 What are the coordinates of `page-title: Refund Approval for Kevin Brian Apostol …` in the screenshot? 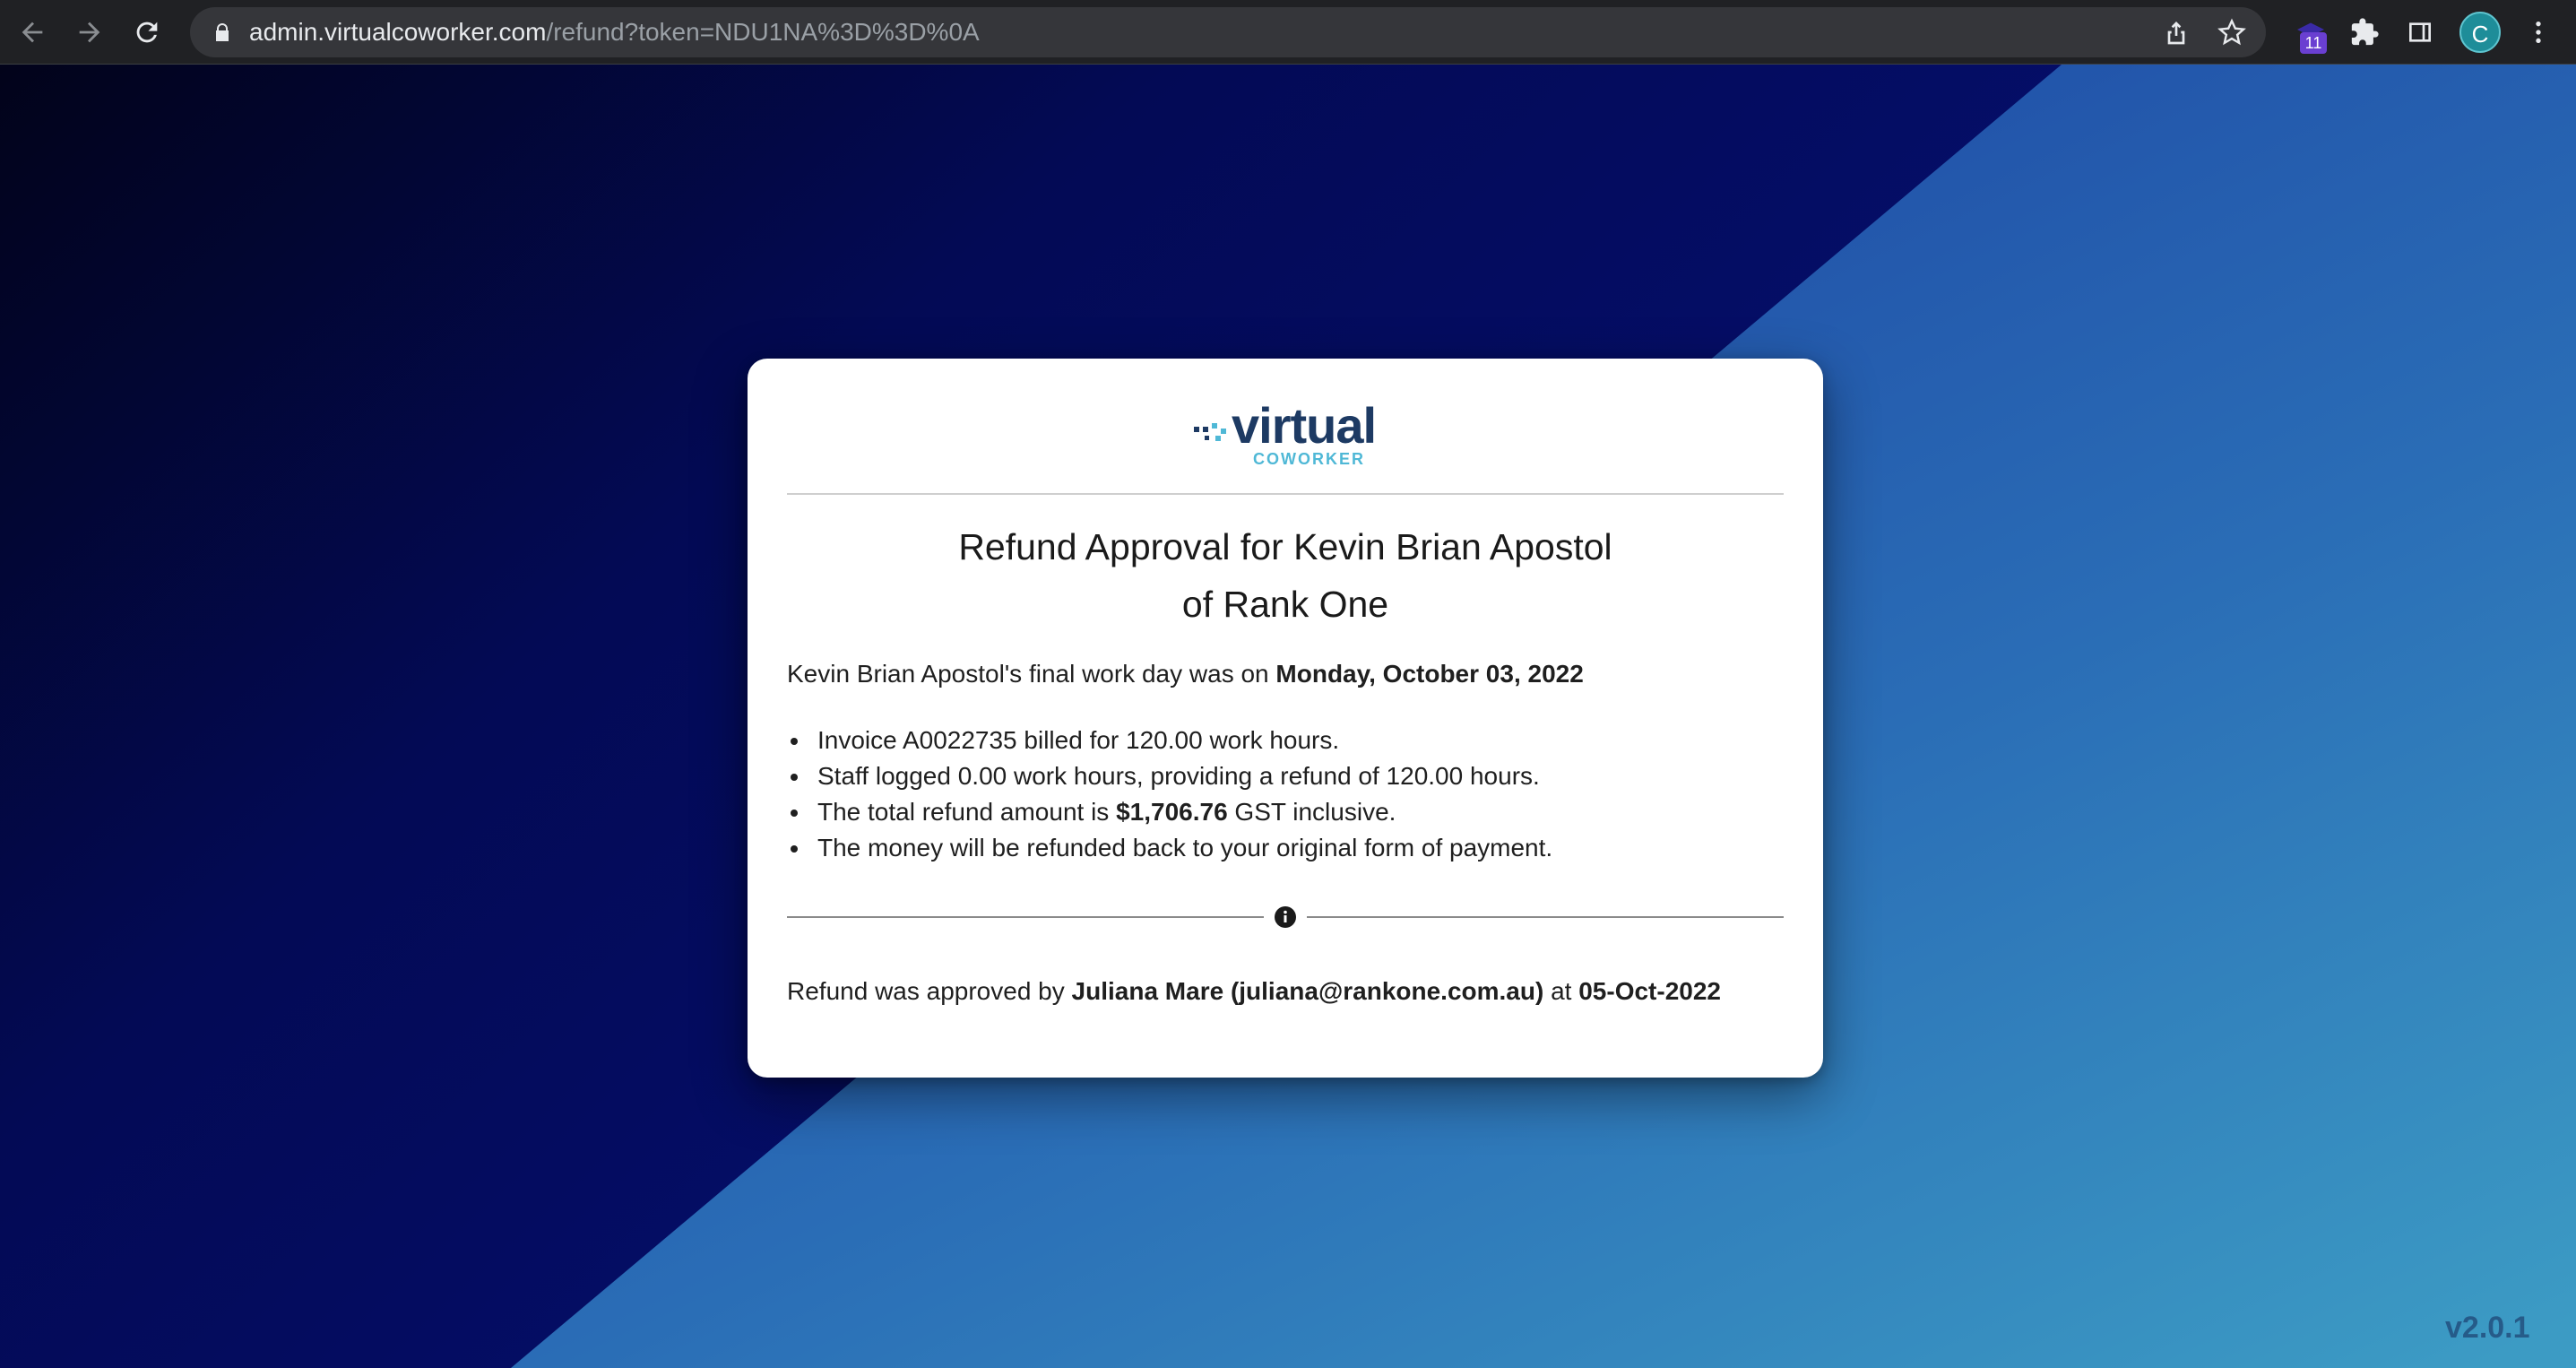 It's located at (1285, 575).